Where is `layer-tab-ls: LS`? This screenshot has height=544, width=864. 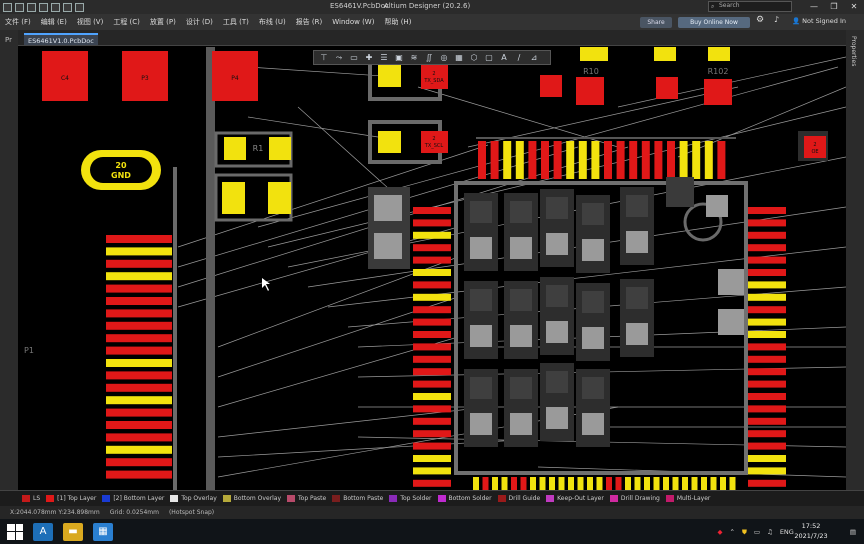
layer-tab-ls: LS is located at coordinates (31, 498).